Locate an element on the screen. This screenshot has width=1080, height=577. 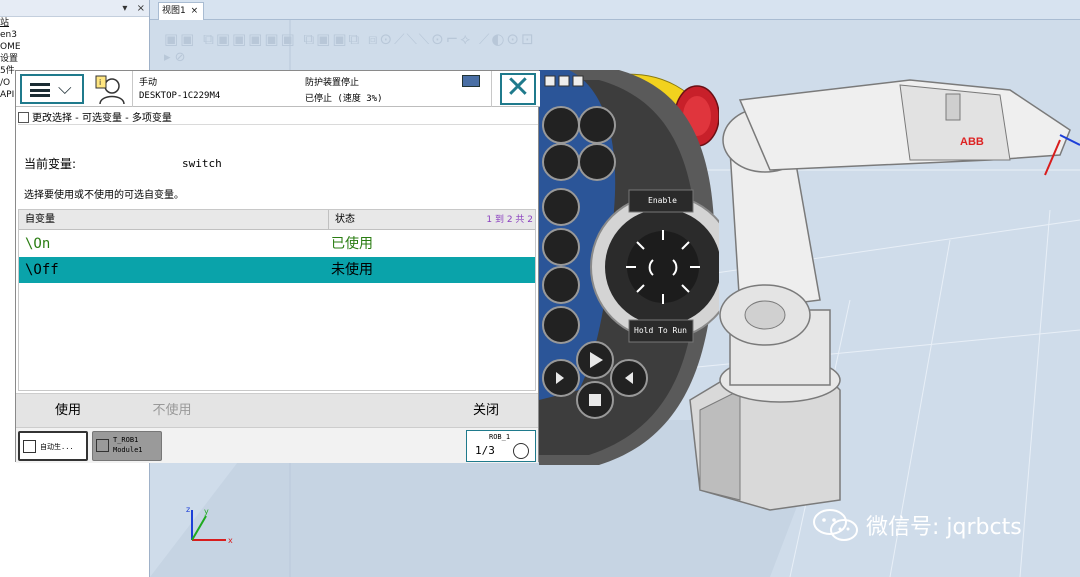
axis-z-label: z is located at coordinates (188, 509).